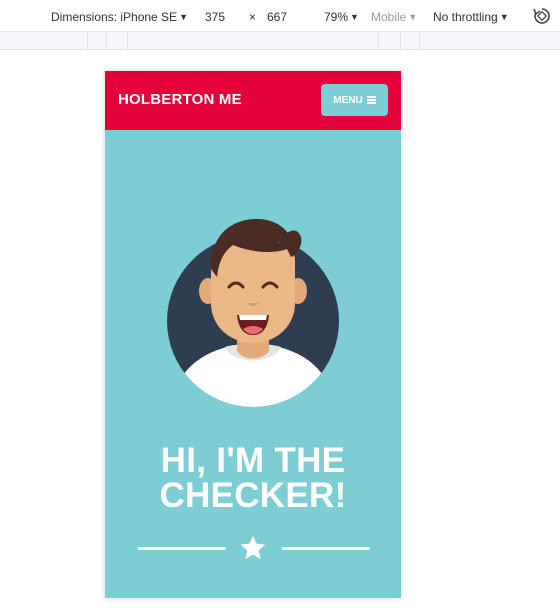 Image resolution: width=560 pixels, height=612 pixels. I want to click on menu-button: MENU, so click(354, 100).